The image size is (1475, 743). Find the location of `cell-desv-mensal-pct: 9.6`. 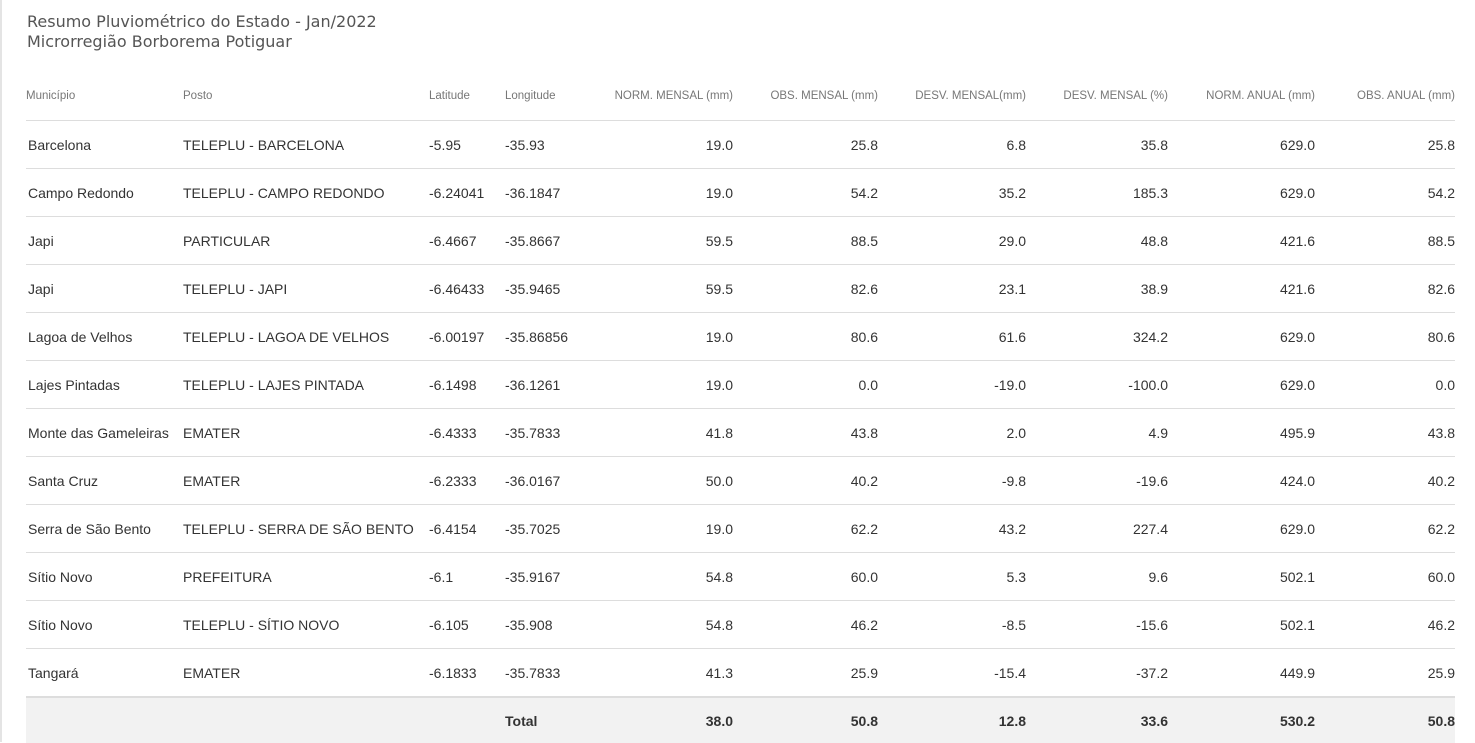

cell-desv-mensal-pct: 9.6 is located at coordinates (1097, 576).